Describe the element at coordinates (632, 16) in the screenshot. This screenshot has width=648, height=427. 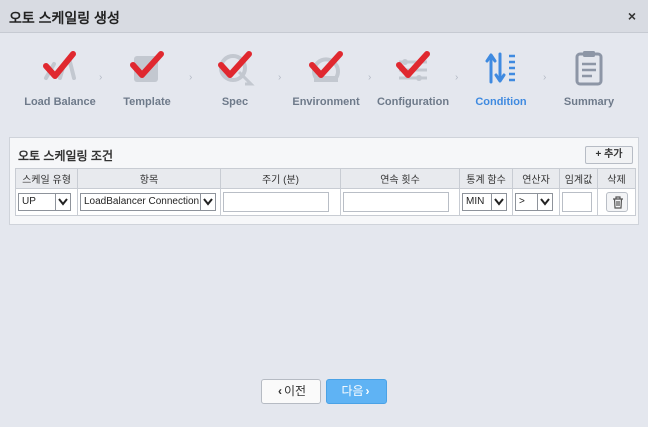
I see `close-icon: ×` at that location.